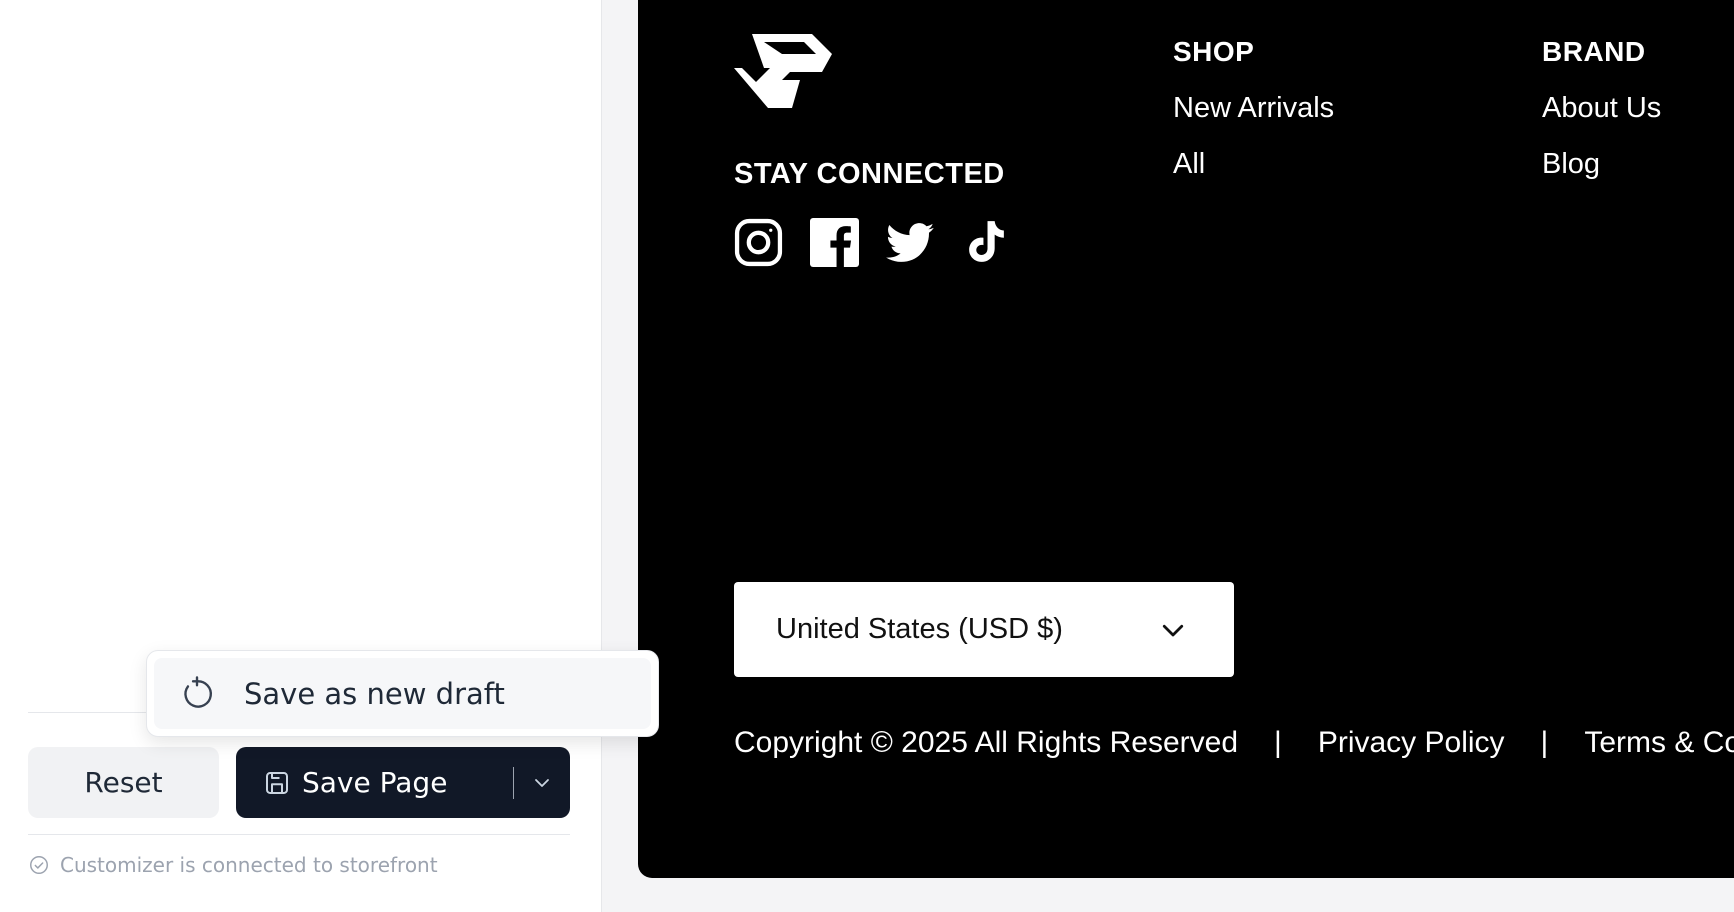  I want to click on footer-link-about-us: About Us, so click(1601, 118).